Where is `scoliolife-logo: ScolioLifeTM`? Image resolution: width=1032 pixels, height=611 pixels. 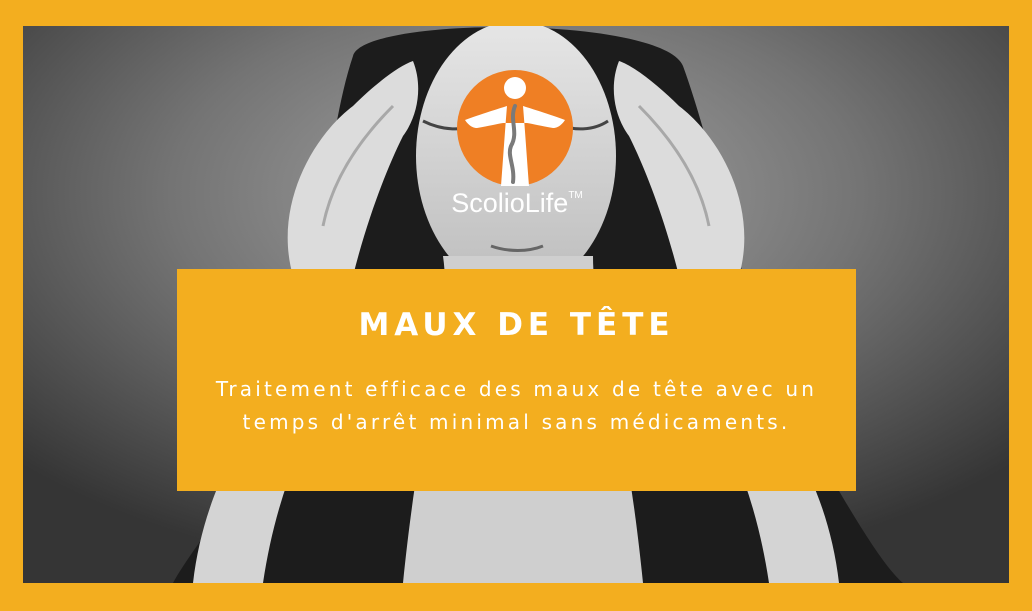
scoliolife-logo: ScolioLifeTM is located at coordinates (517, 150).